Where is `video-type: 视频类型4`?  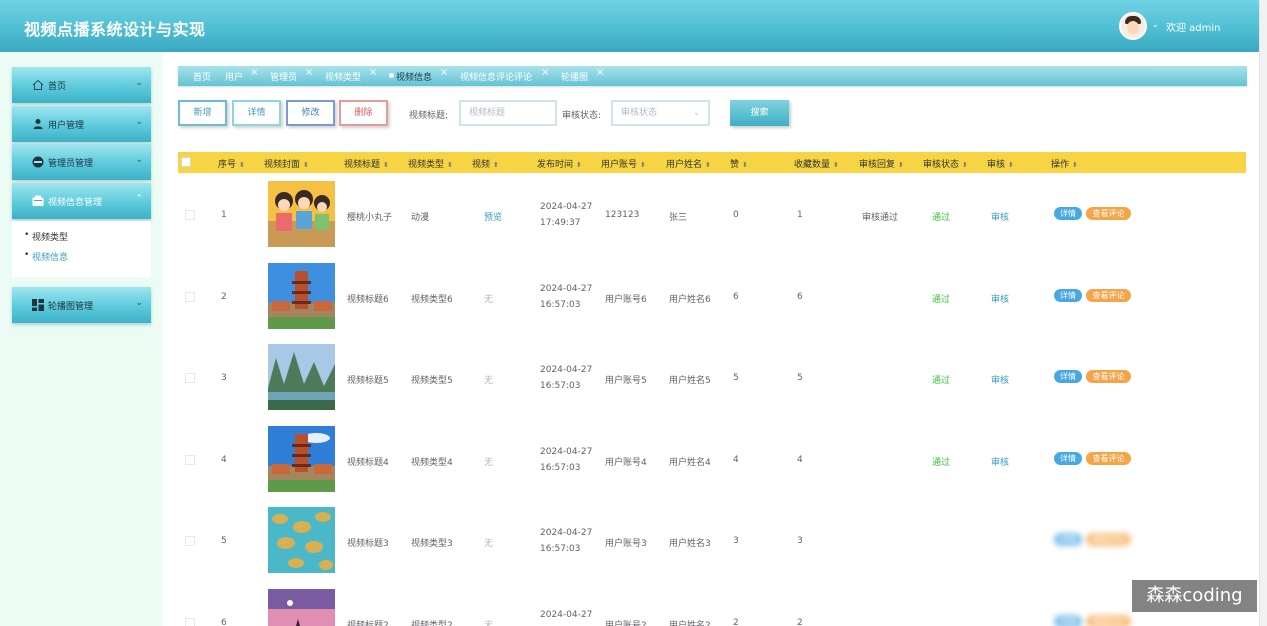
video-type: 视频类型4 is located at coordinates (432, 463).